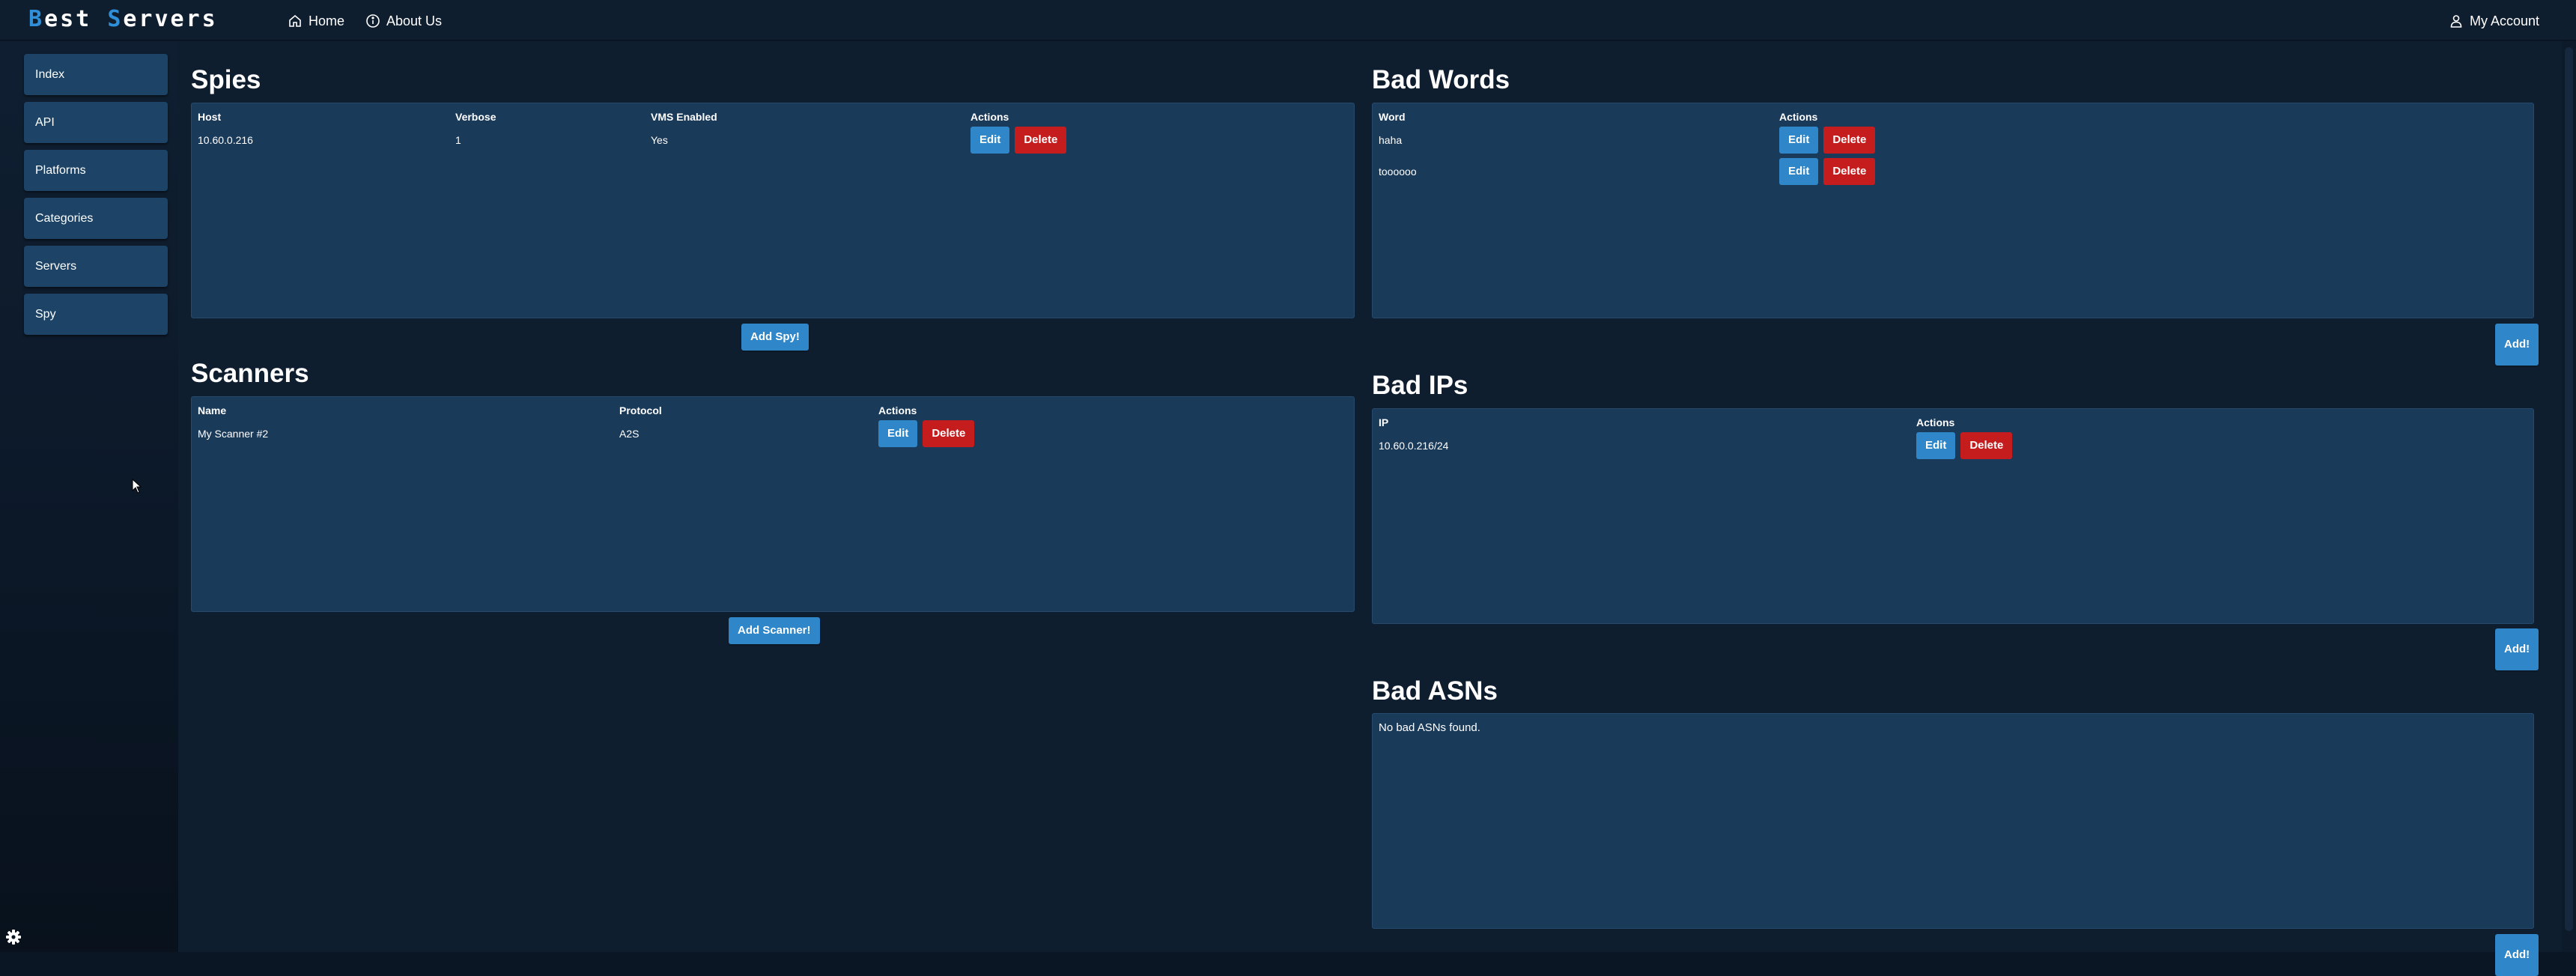 The height and width of the screenshot is (976, 2576). I want to click on bad-ips-table: IP Actions 10.60.0.216/24 Edit Delete, so click(1760, 438).